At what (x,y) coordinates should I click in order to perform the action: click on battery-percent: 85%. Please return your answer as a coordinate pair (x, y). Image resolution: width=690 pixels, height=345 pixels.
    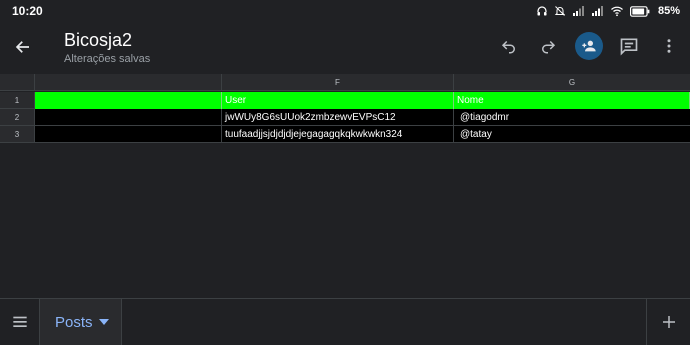
    Looking at the image, I should click on (668, 11).